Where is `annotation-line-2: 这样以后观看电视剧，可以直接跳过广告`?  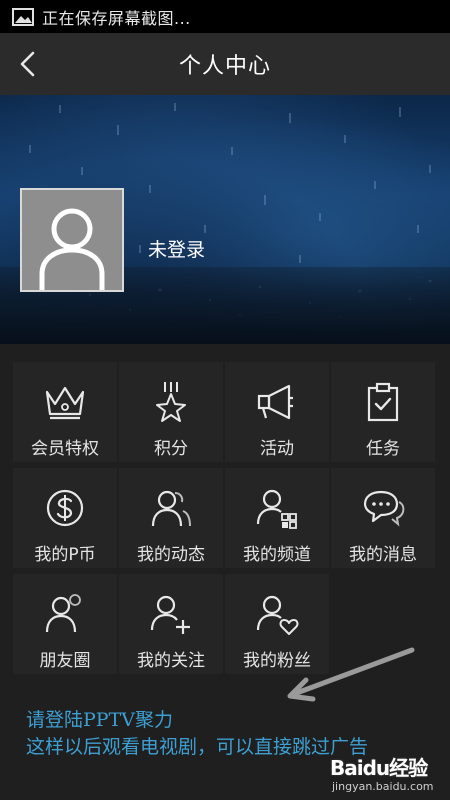
annotation-line-2: 这样以后观看电视剧，可以直接跳过广告 is located at coordinates (197, 747).